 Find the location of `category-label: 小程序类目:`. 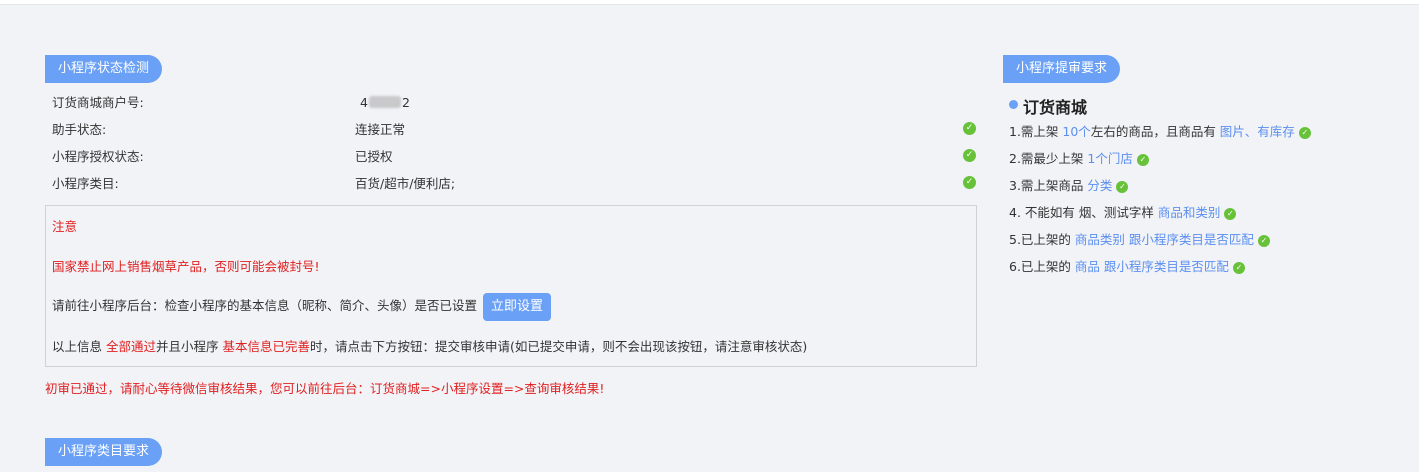

category-label: 小程序类目: is located at coordinates (85, 183).